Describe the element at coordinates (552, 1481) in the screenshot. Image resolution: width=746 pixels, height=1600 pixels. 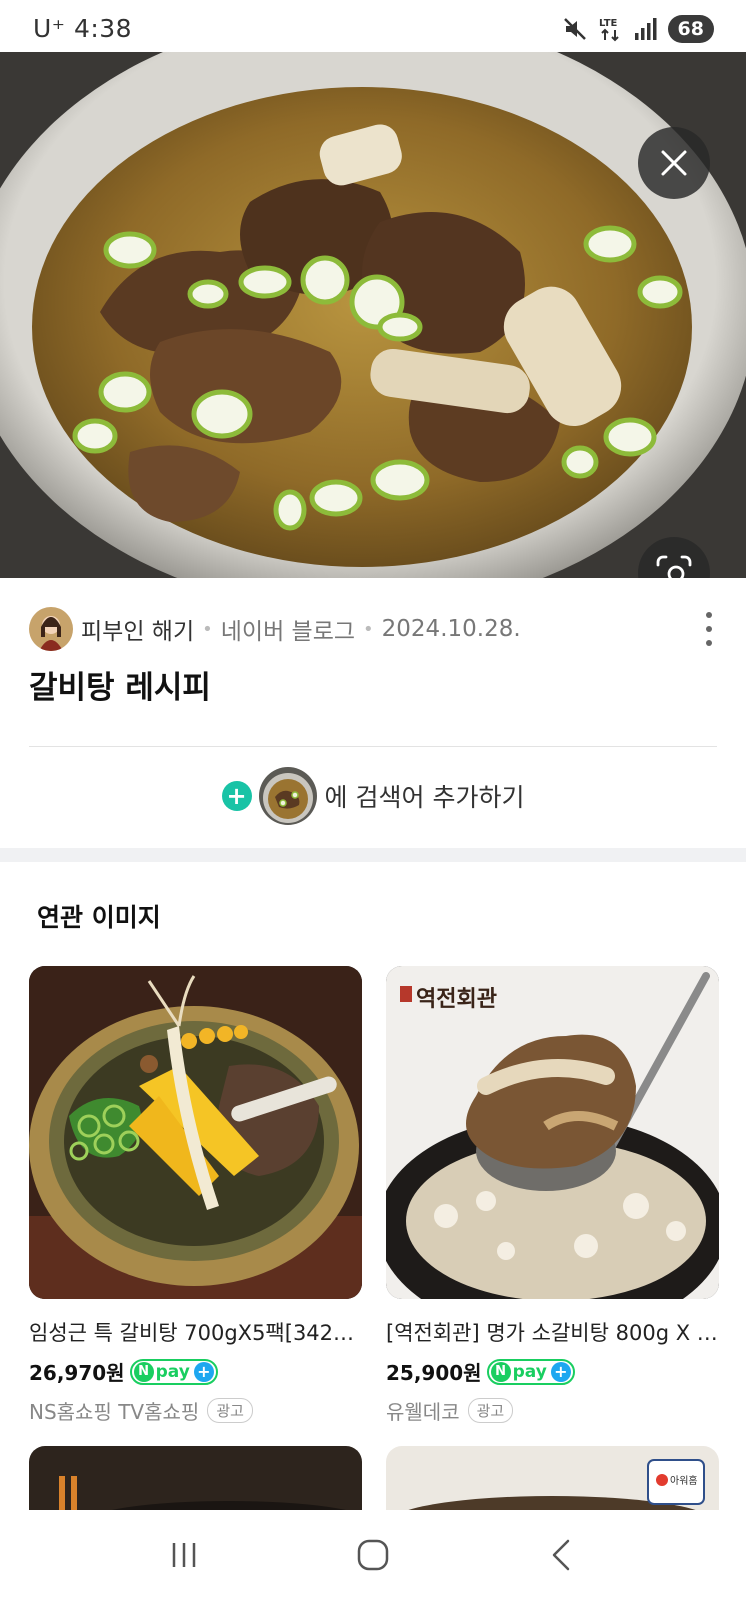
I see `product-image: 아워홈` at that location.